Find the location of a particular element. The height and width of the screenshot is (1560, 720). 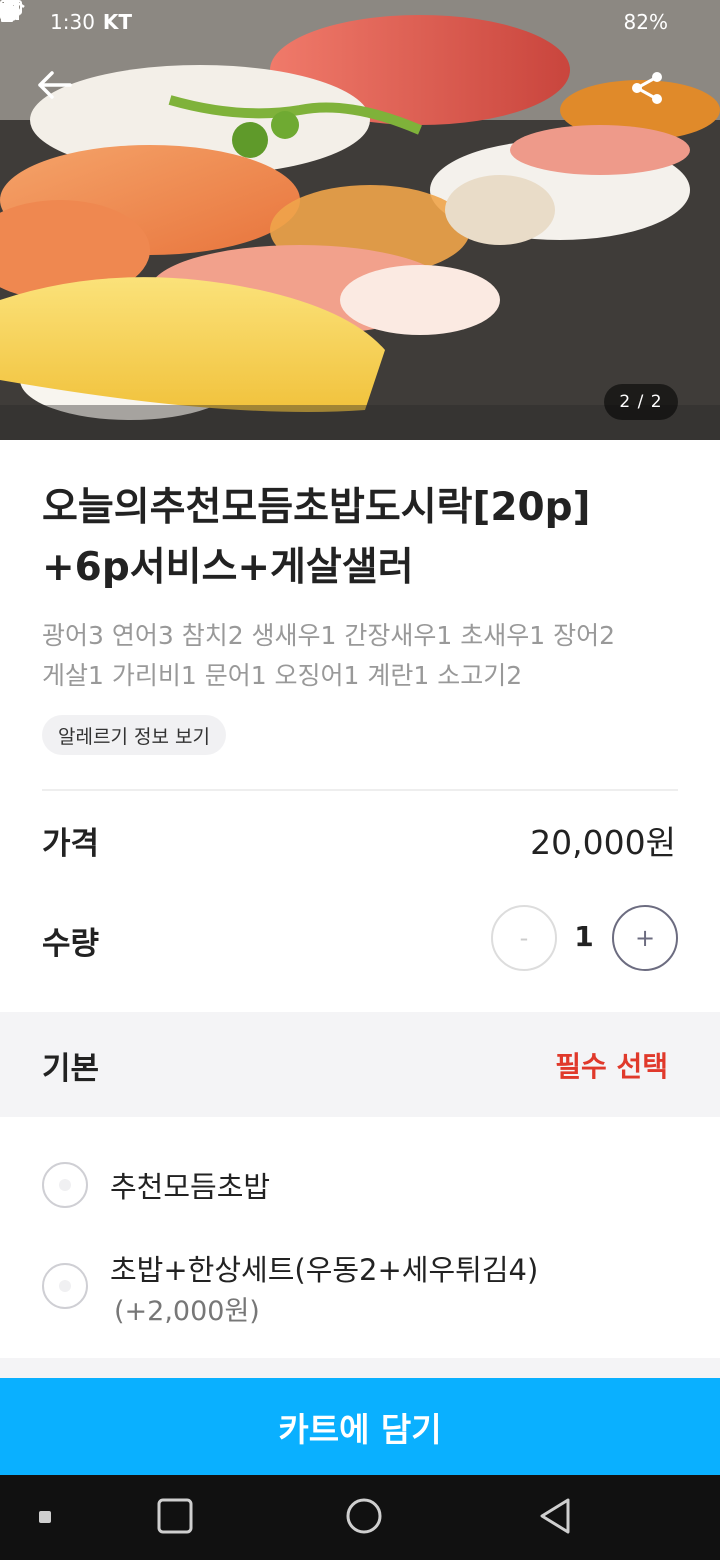

section-spacer is located at coordinates (360, 1369).